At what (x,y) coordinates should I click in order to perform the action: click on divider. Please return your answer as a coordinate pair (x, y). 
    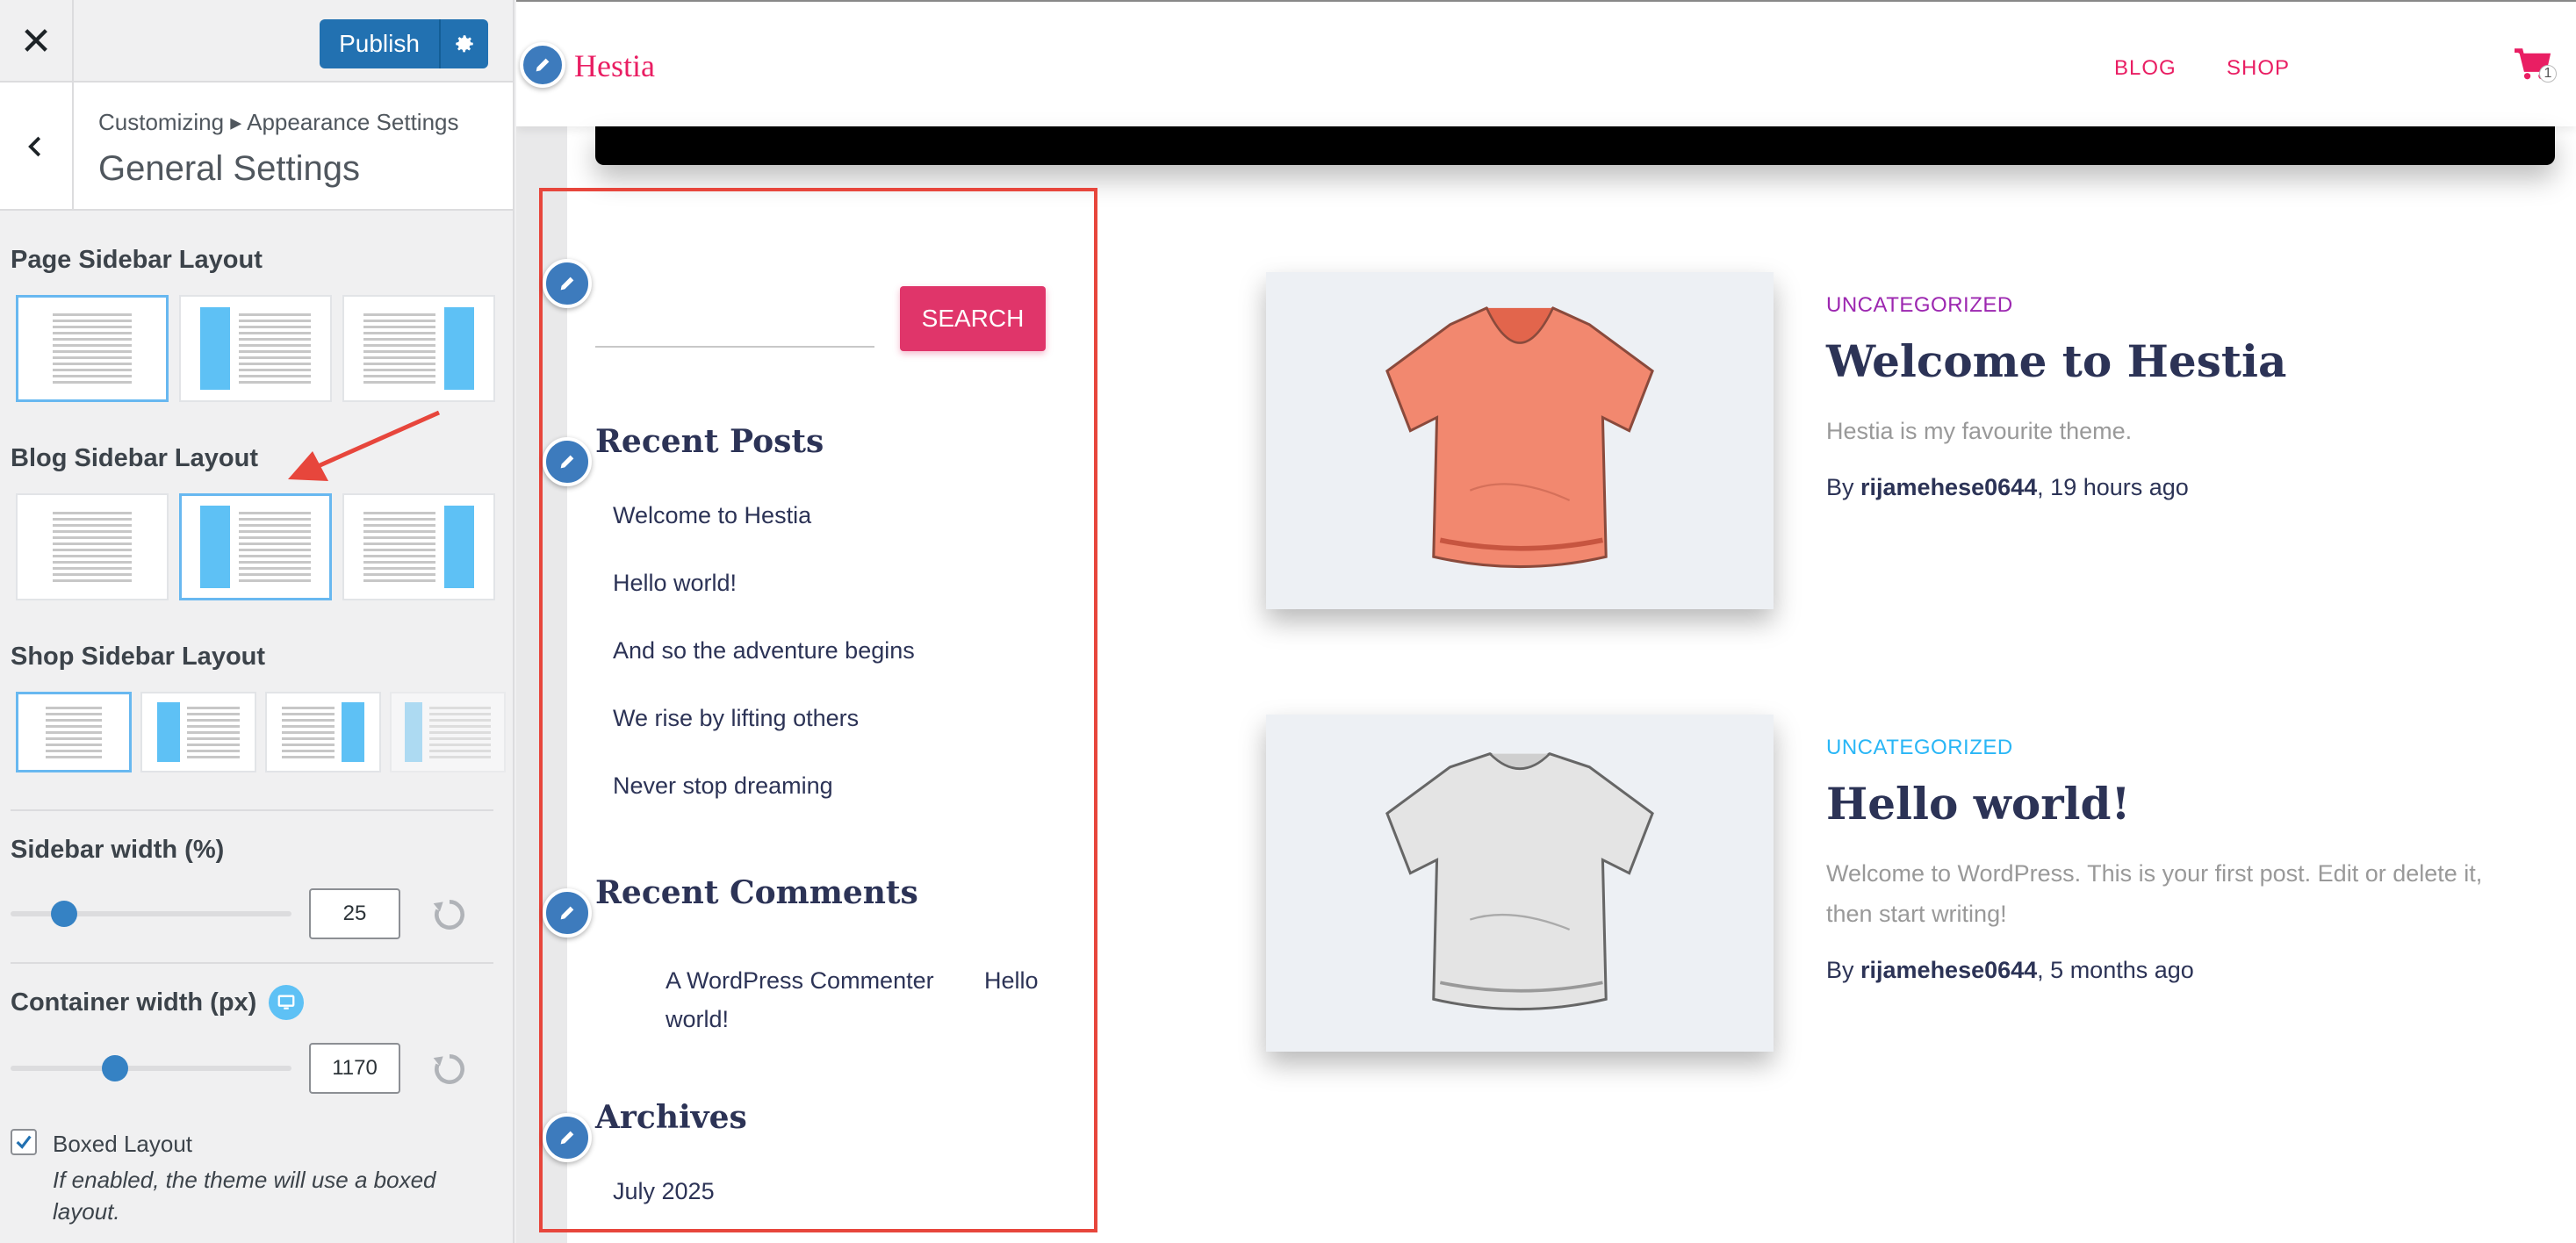
    Looking at the image, I should click on (252, 810).